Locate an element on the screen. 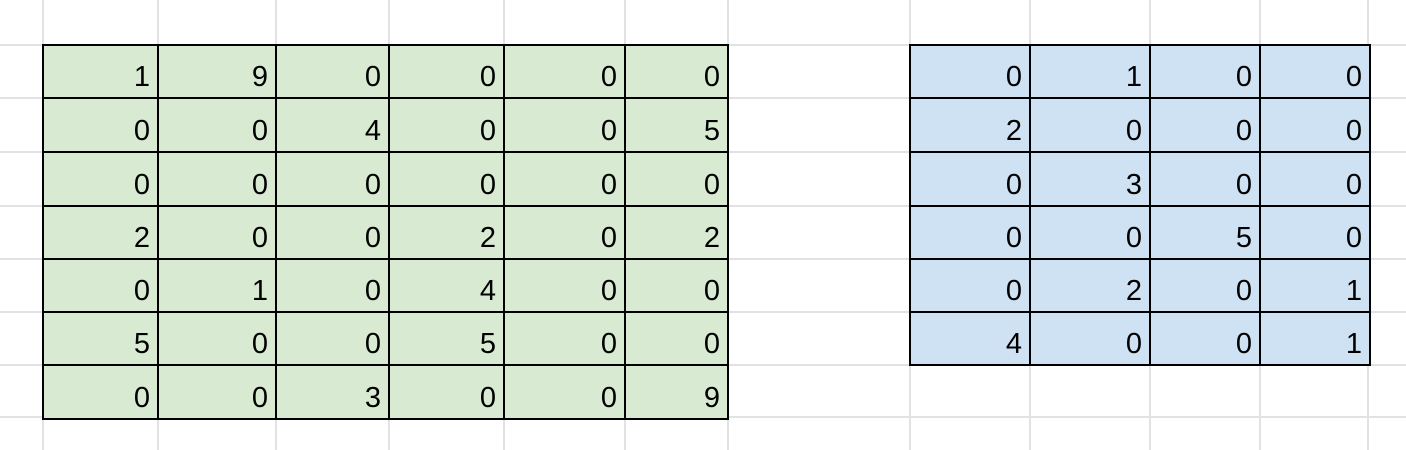 Image resolution: width=1406 pixels, height=450 pixels. table-row: 2 0 0 2 0 2 is located at coordinates (385, 232).